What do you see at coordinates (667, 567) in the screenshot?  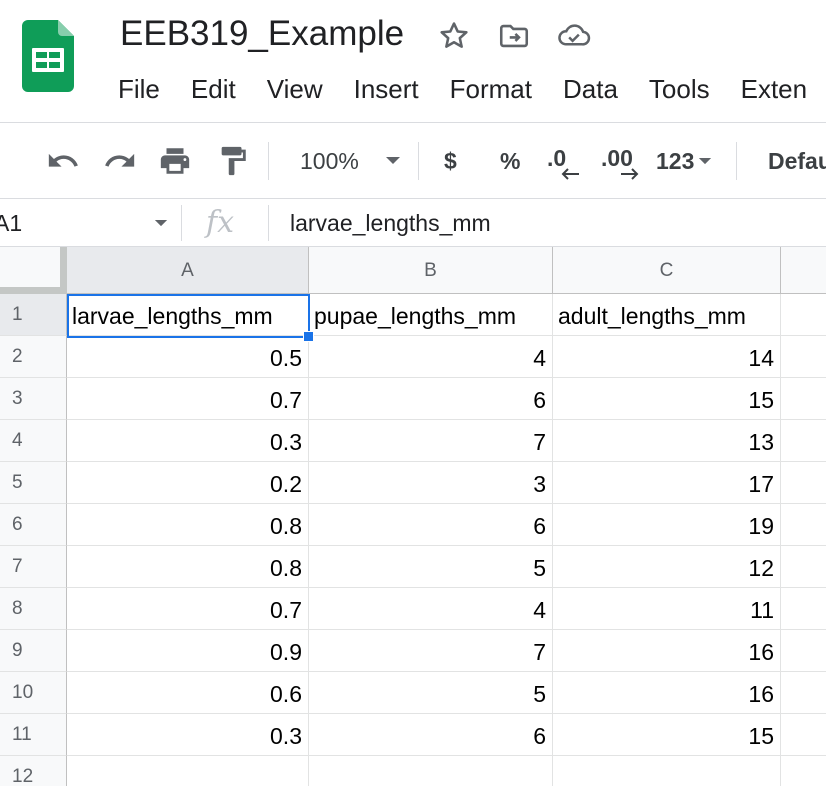 I see `cell-c7: 12` at bounding box center [667, 567].